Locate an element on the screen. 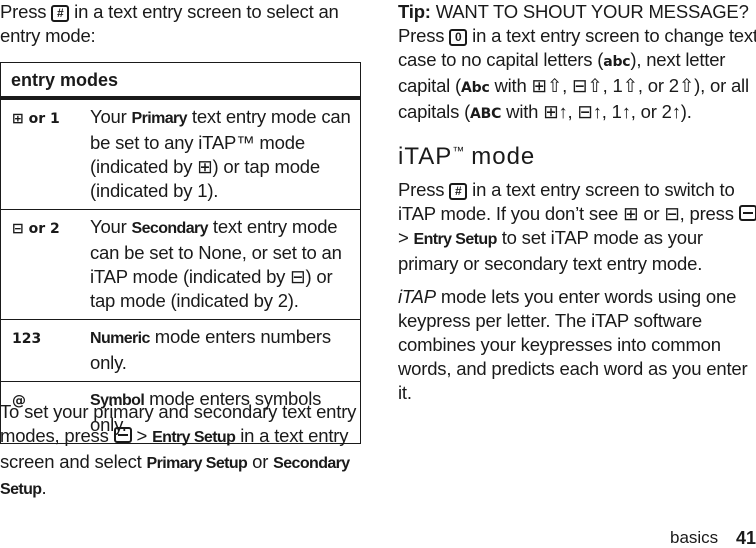  numeric-icon: 123 is located at coordinates (27, 339).